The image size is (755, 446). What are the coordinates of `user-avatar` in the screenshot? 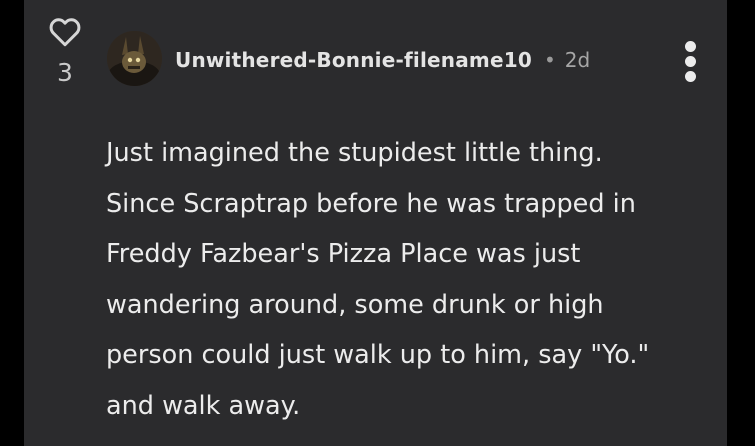 It's located at (134, 58).